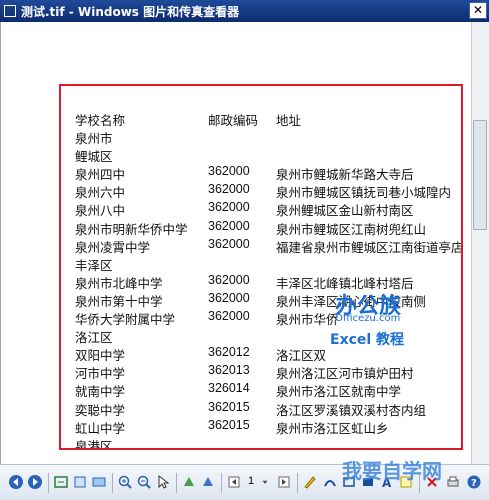 Image resolution: width=489 pixels, height=500 pixels. I want to click on address-cell: 福建省泉州市鲤城区江南街道亭店, so click(369, 247).